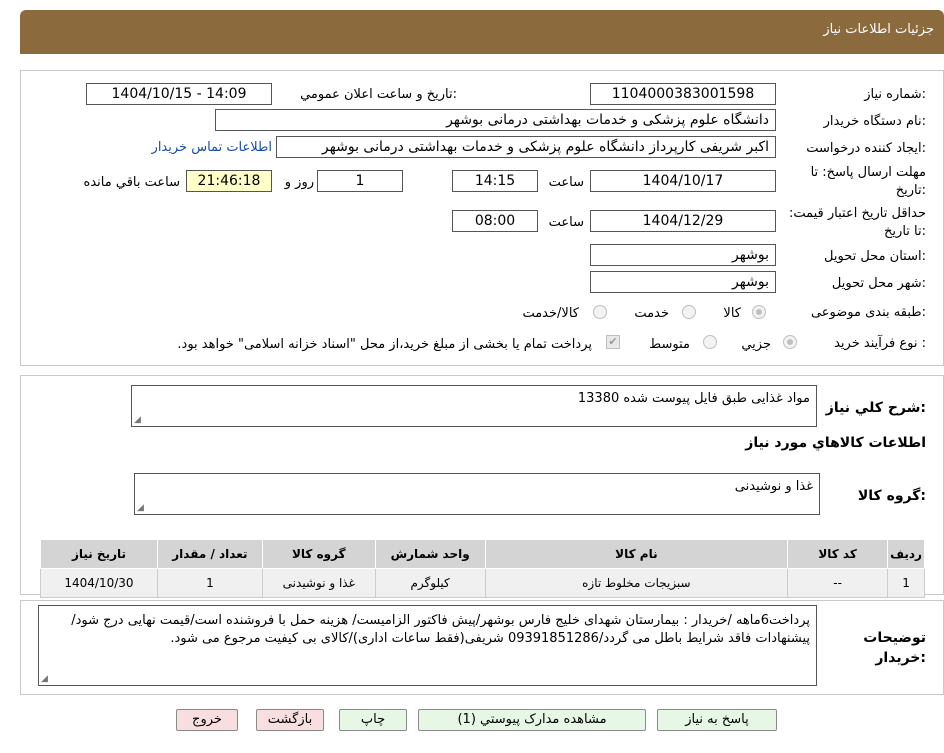 This screenshot has height=753, width=944. What do you see at coordinates (131, 182) in the screenshot?
I see `remaining-label: ساعت باقي مانده` at bounding box center [131, 182].